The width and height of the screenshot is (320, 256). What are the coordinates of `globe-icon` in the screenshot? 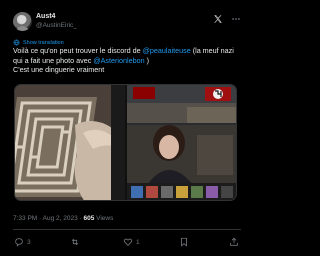 It's located at (16, 42).